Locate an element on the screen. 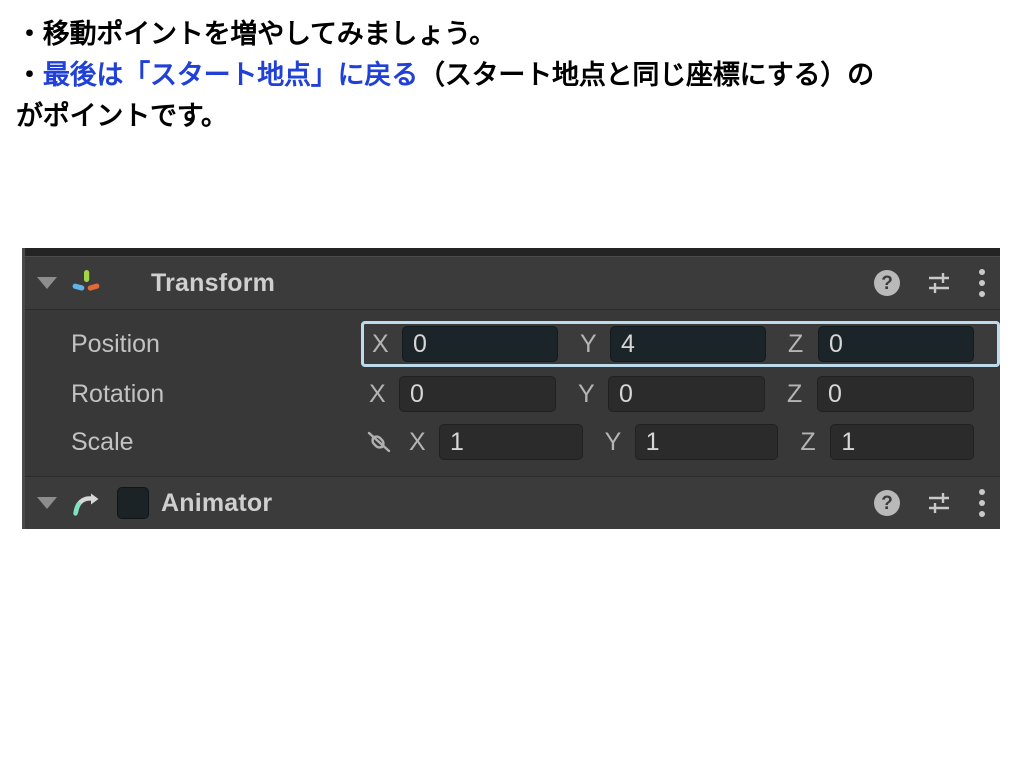  animator-enable-checkbox is located at coordinates (133, 503).